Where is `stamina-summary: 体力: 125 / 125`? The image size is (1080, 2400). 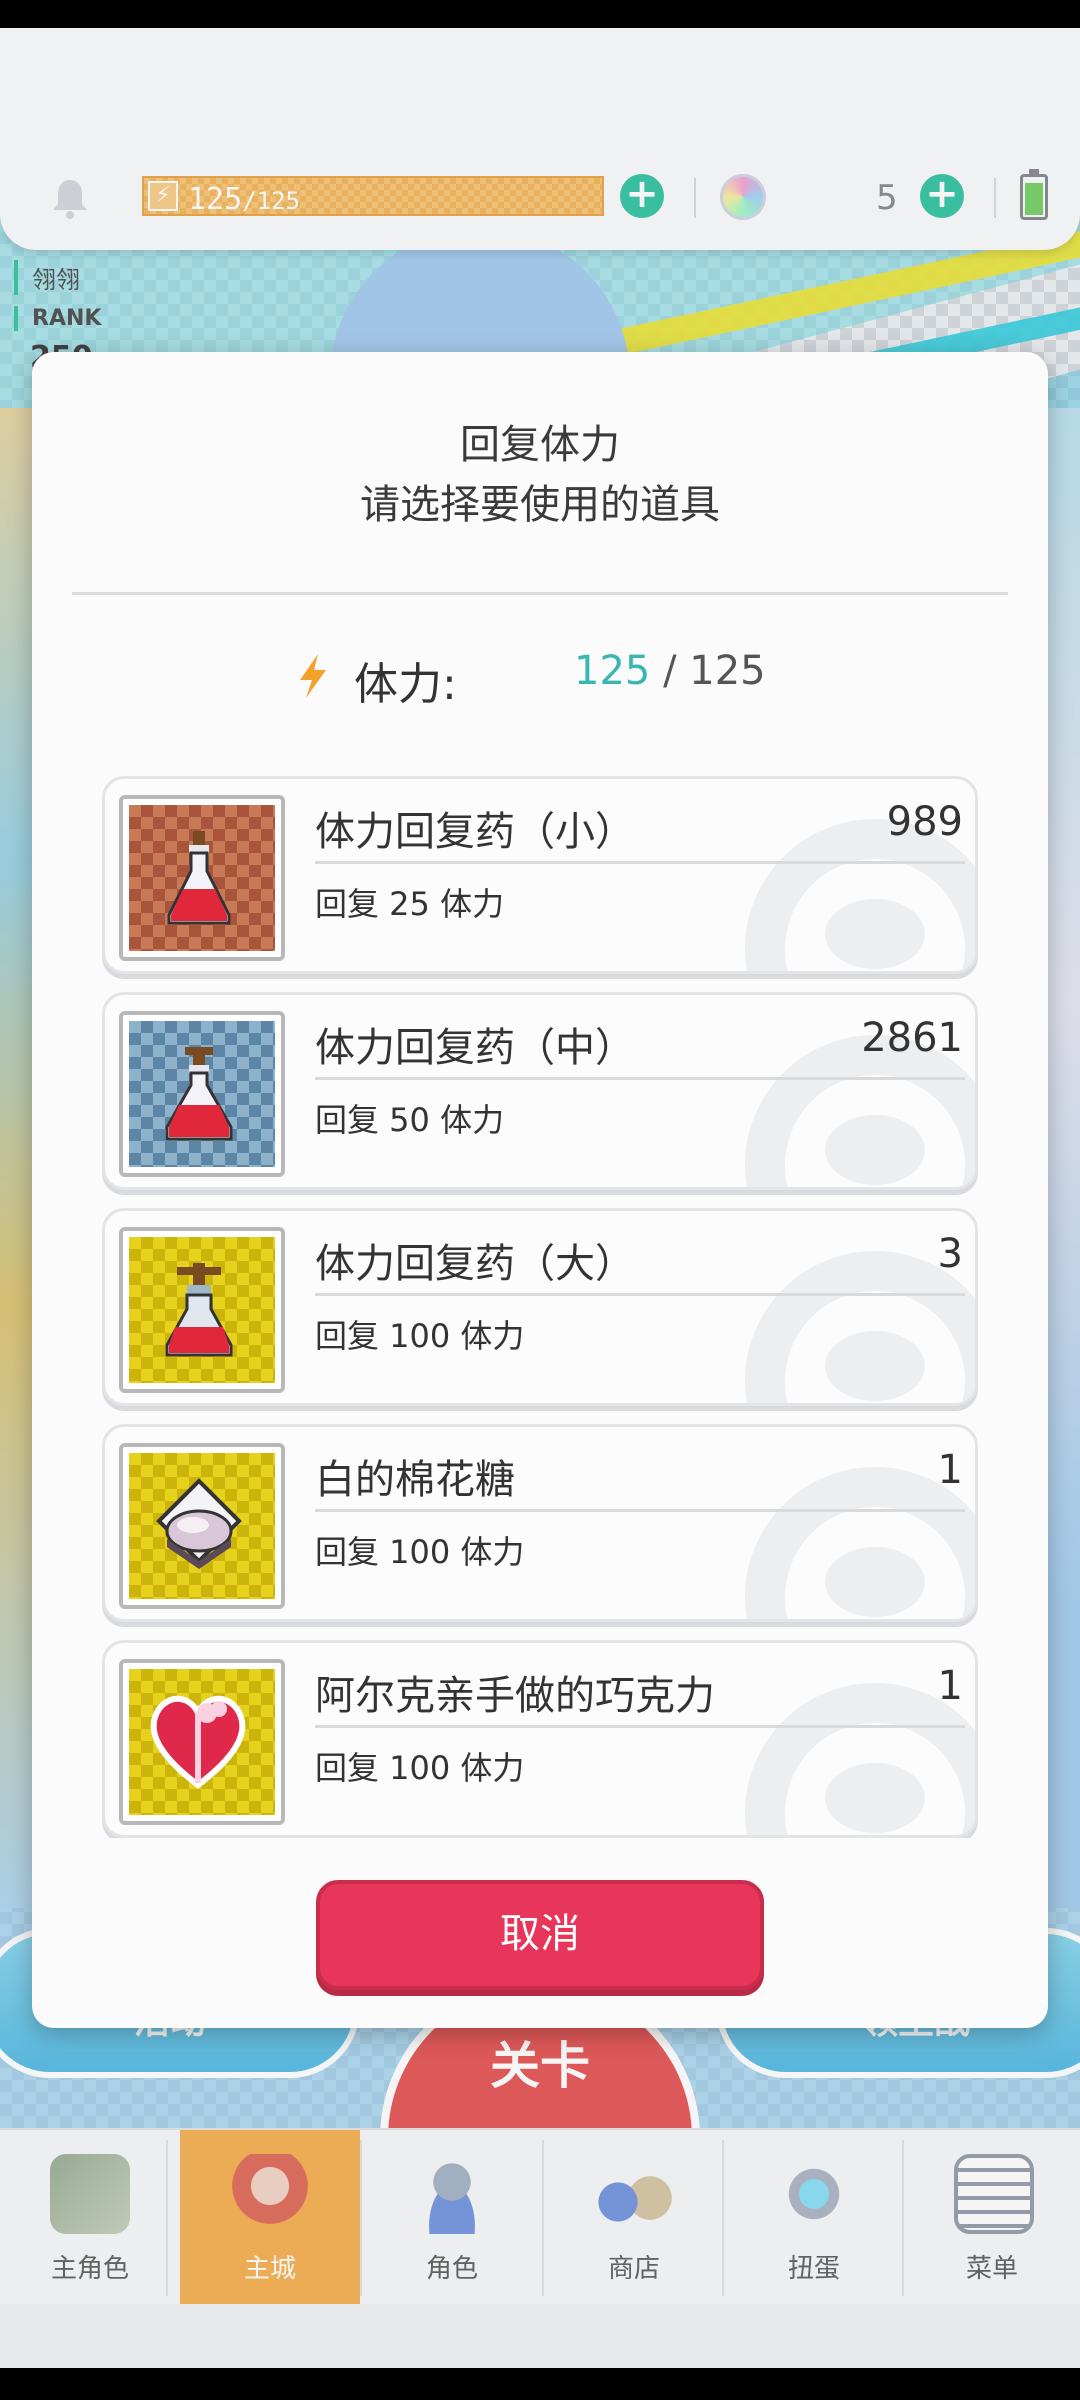 stamina-summary: 体力: 125 / 125 is located at coordinates (540, 677).